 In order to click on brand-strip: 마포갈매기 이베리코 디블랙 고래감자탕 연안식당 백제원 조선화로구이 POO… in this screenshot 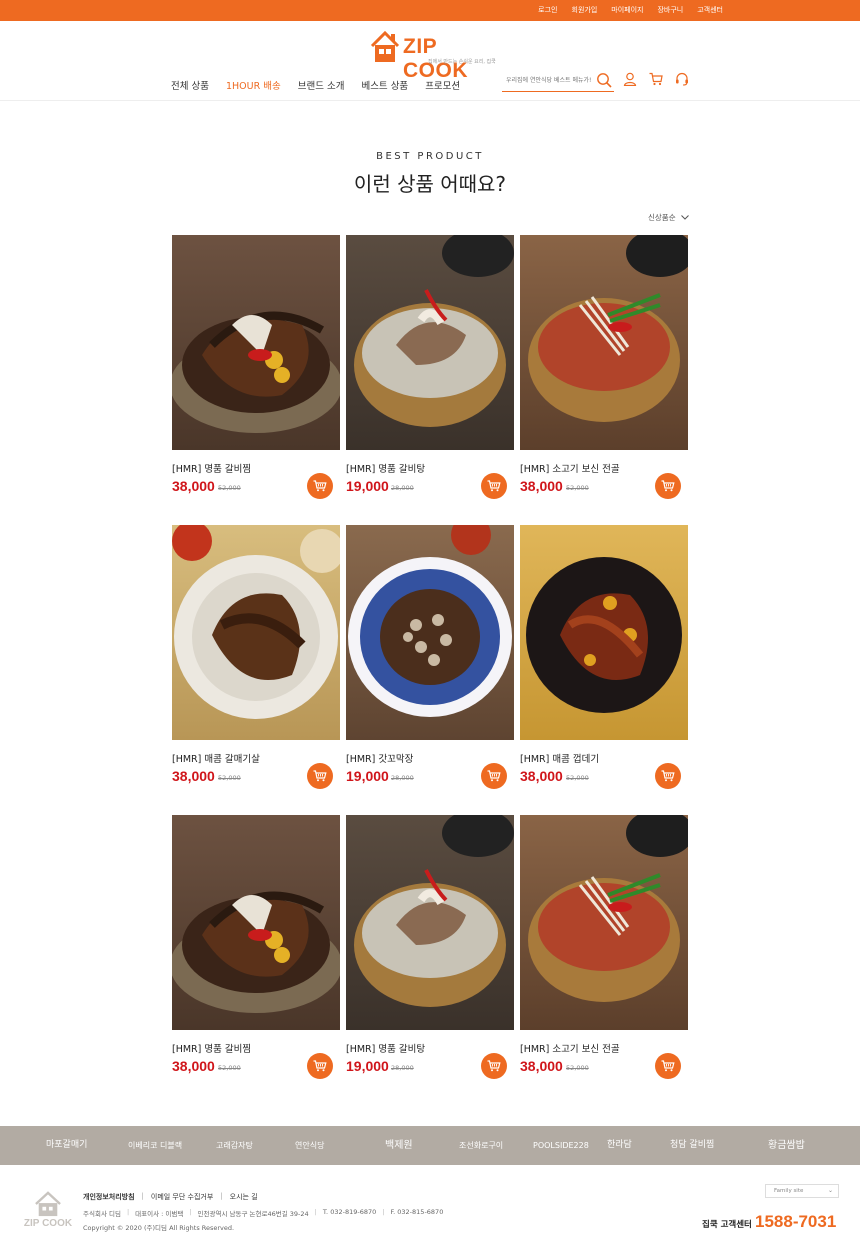, I will do `click(430, 1145)`.